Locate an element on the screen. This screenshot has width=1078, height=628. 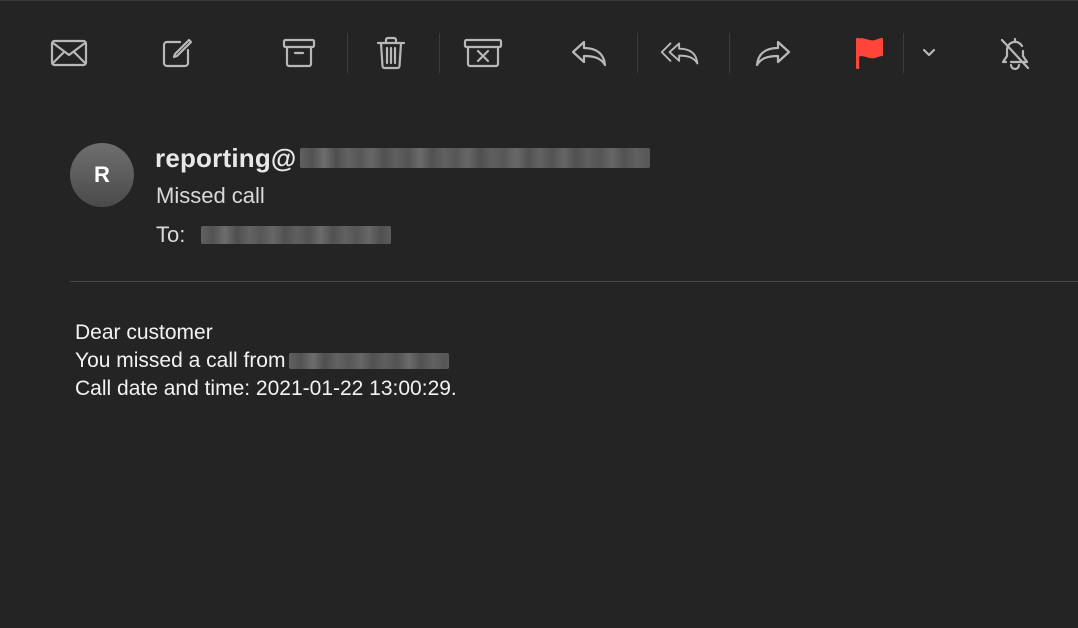
forward-icon is located at coordinates (773, 53).